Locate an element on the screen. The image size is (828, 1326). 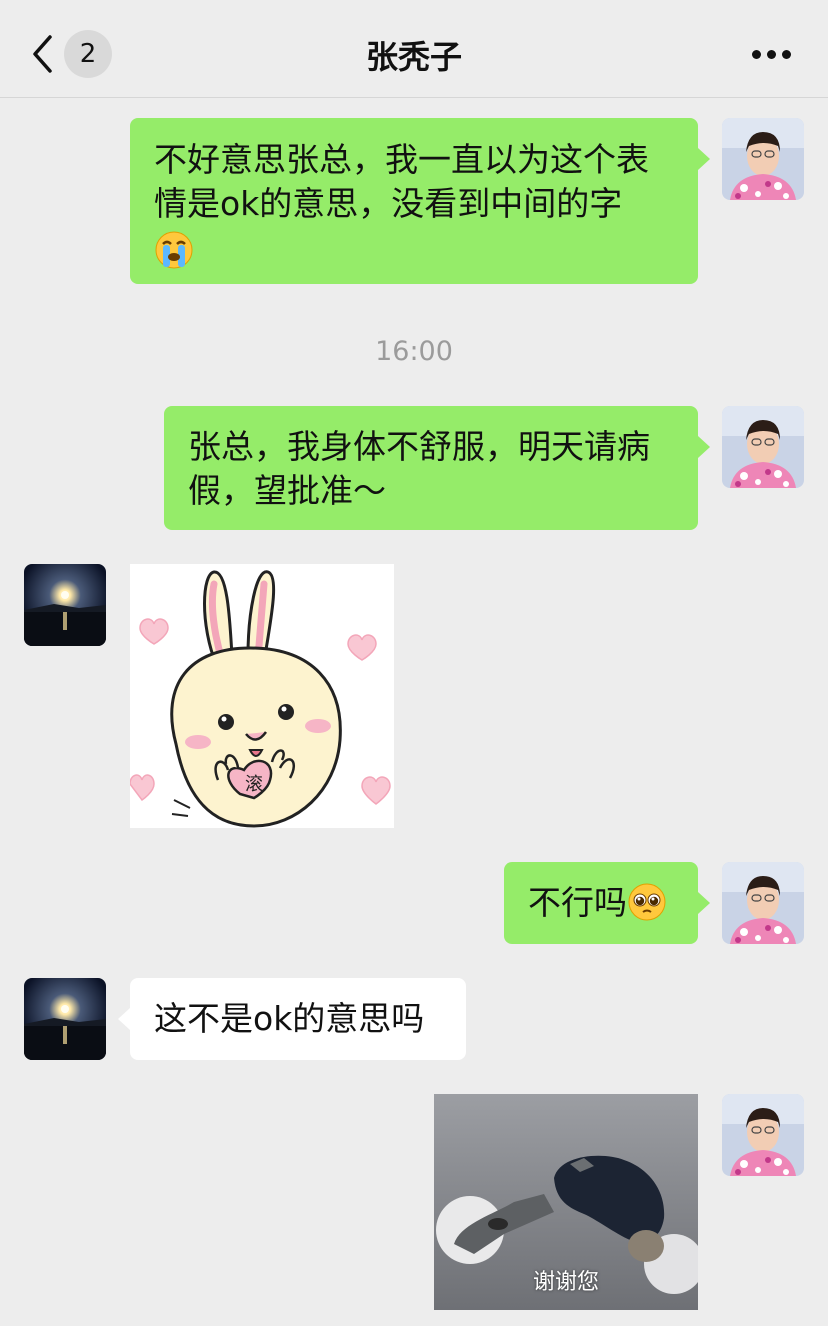
message-bubble-sent: 不行吗 is located at coordinates (601, 903).